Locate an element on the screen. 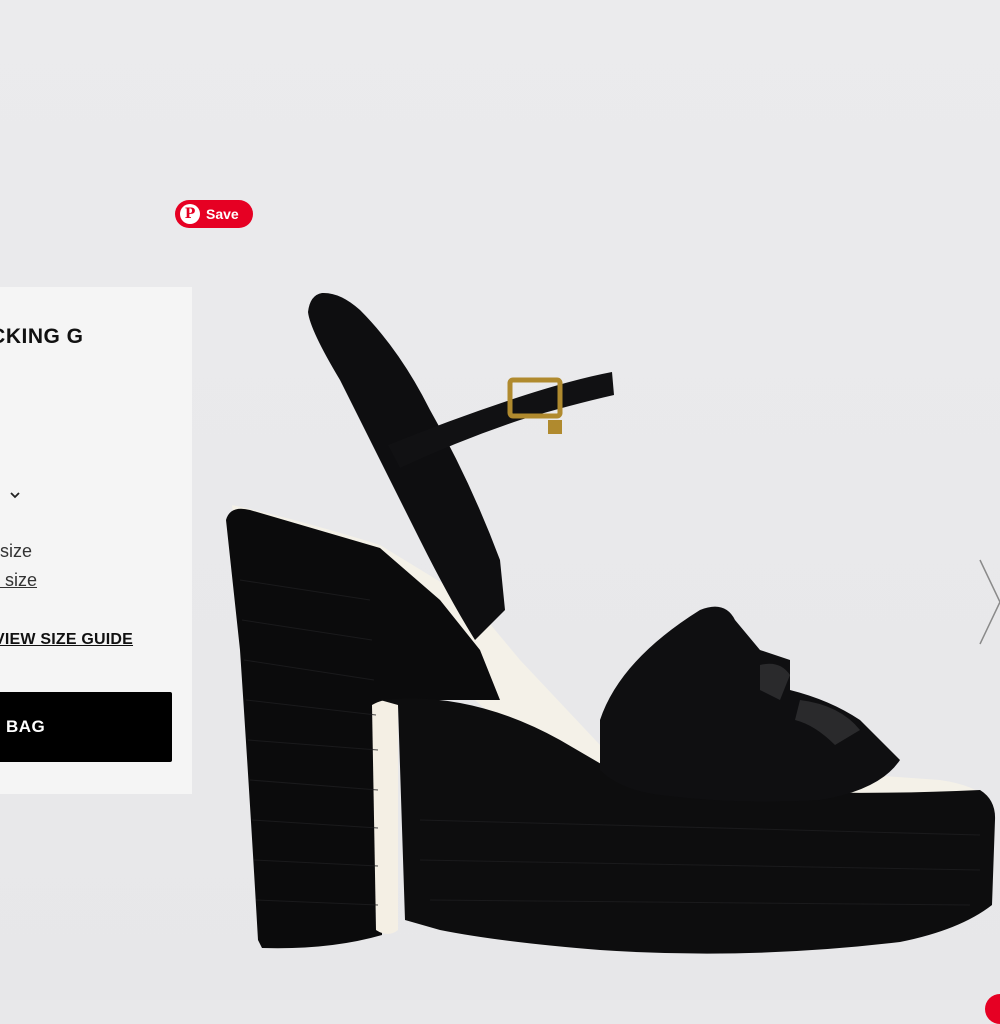 This screenshot has width=1000, height=1024. chat-badge-icon is located at coordinates (992, 1009).